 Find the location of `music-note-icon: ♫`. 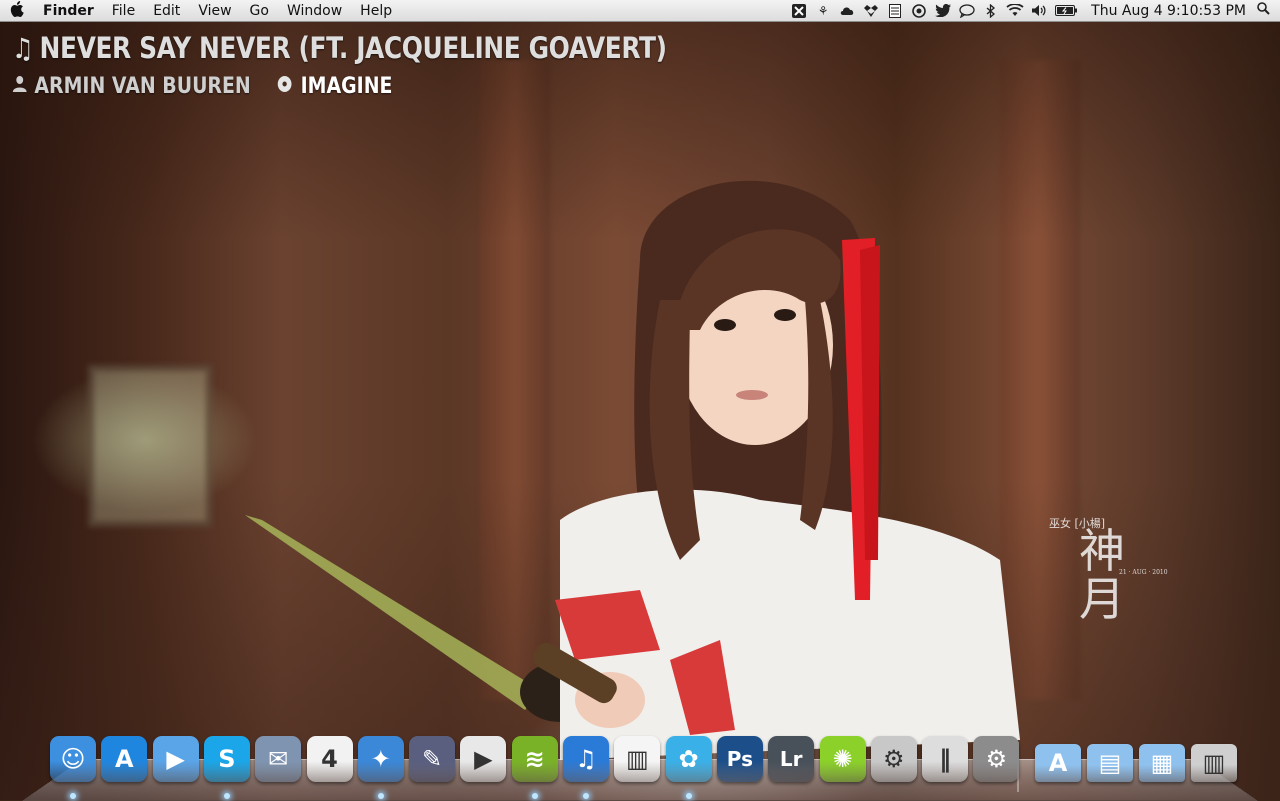

music-note-icon: ♫ is located at coordinates (23, 48).